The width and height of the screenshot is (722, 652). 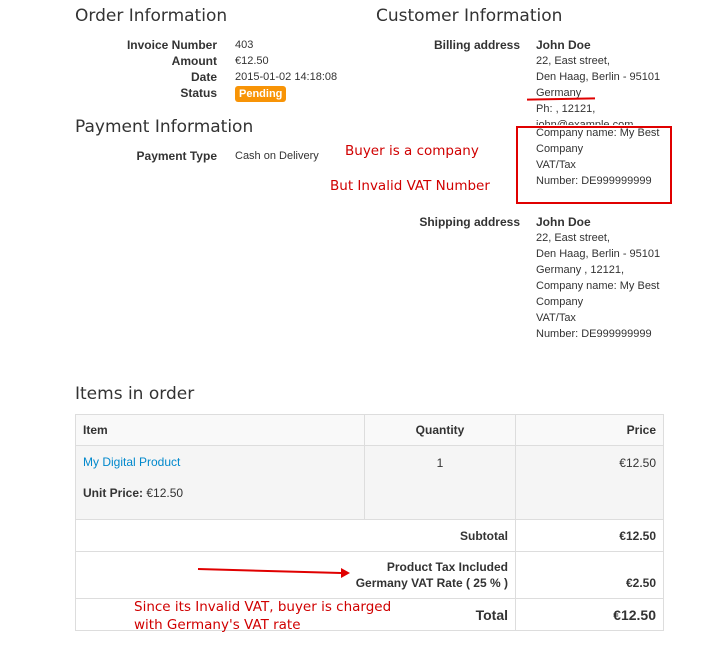 What do you see at coordinates (135, 394) in the screenshot?
I see `items-heading: Items in order` at bounding box center [135, 394].